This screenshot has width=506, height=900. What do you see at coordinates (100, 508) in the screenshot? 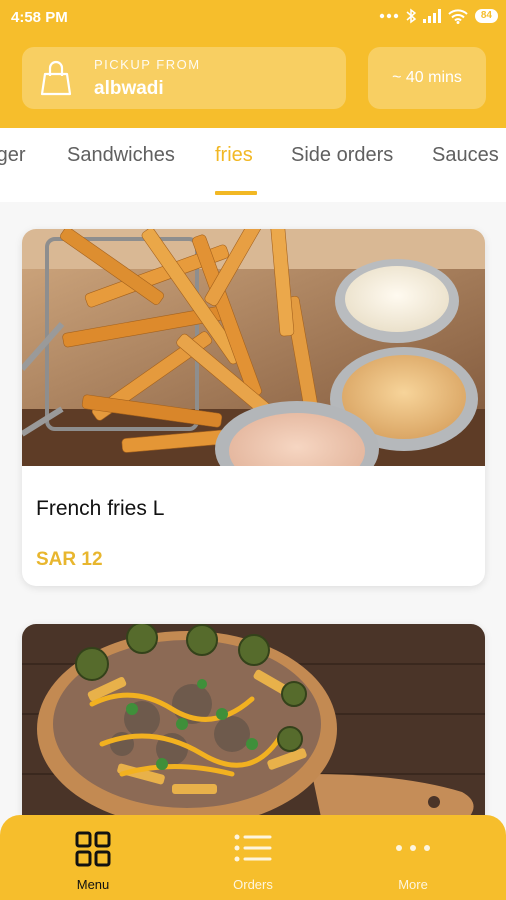
I see `product-name: French fries L` at bounding box center [100, 508].